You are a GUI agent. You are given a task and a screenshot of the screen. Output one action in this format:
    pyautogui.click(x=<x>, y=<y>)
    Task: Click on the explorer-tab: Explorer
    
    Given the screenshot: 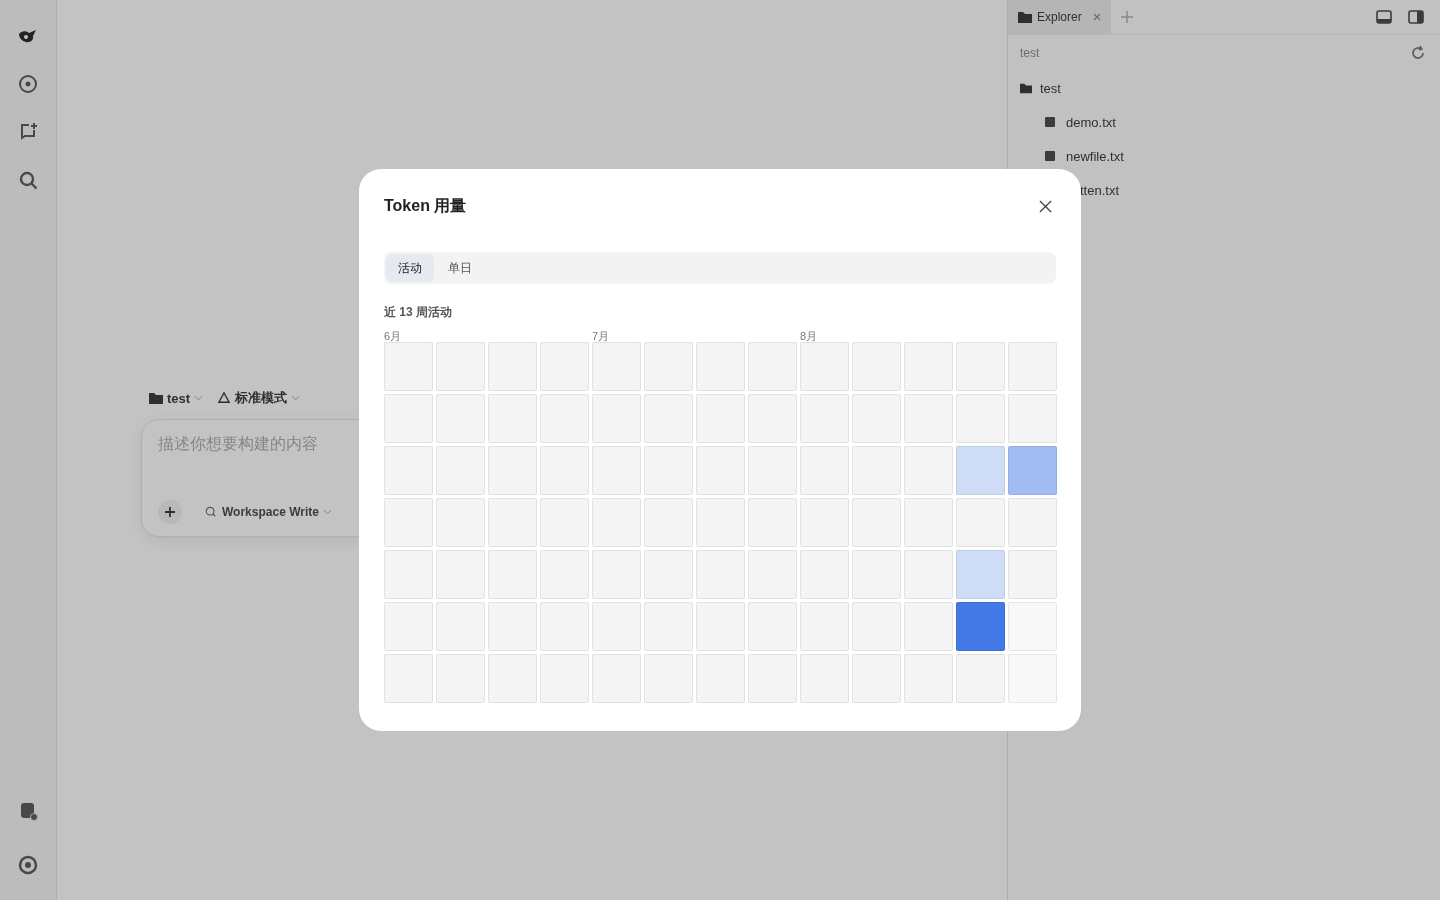 What is the action you would take?
    pyautogui.click(x=1059, y=17)
    